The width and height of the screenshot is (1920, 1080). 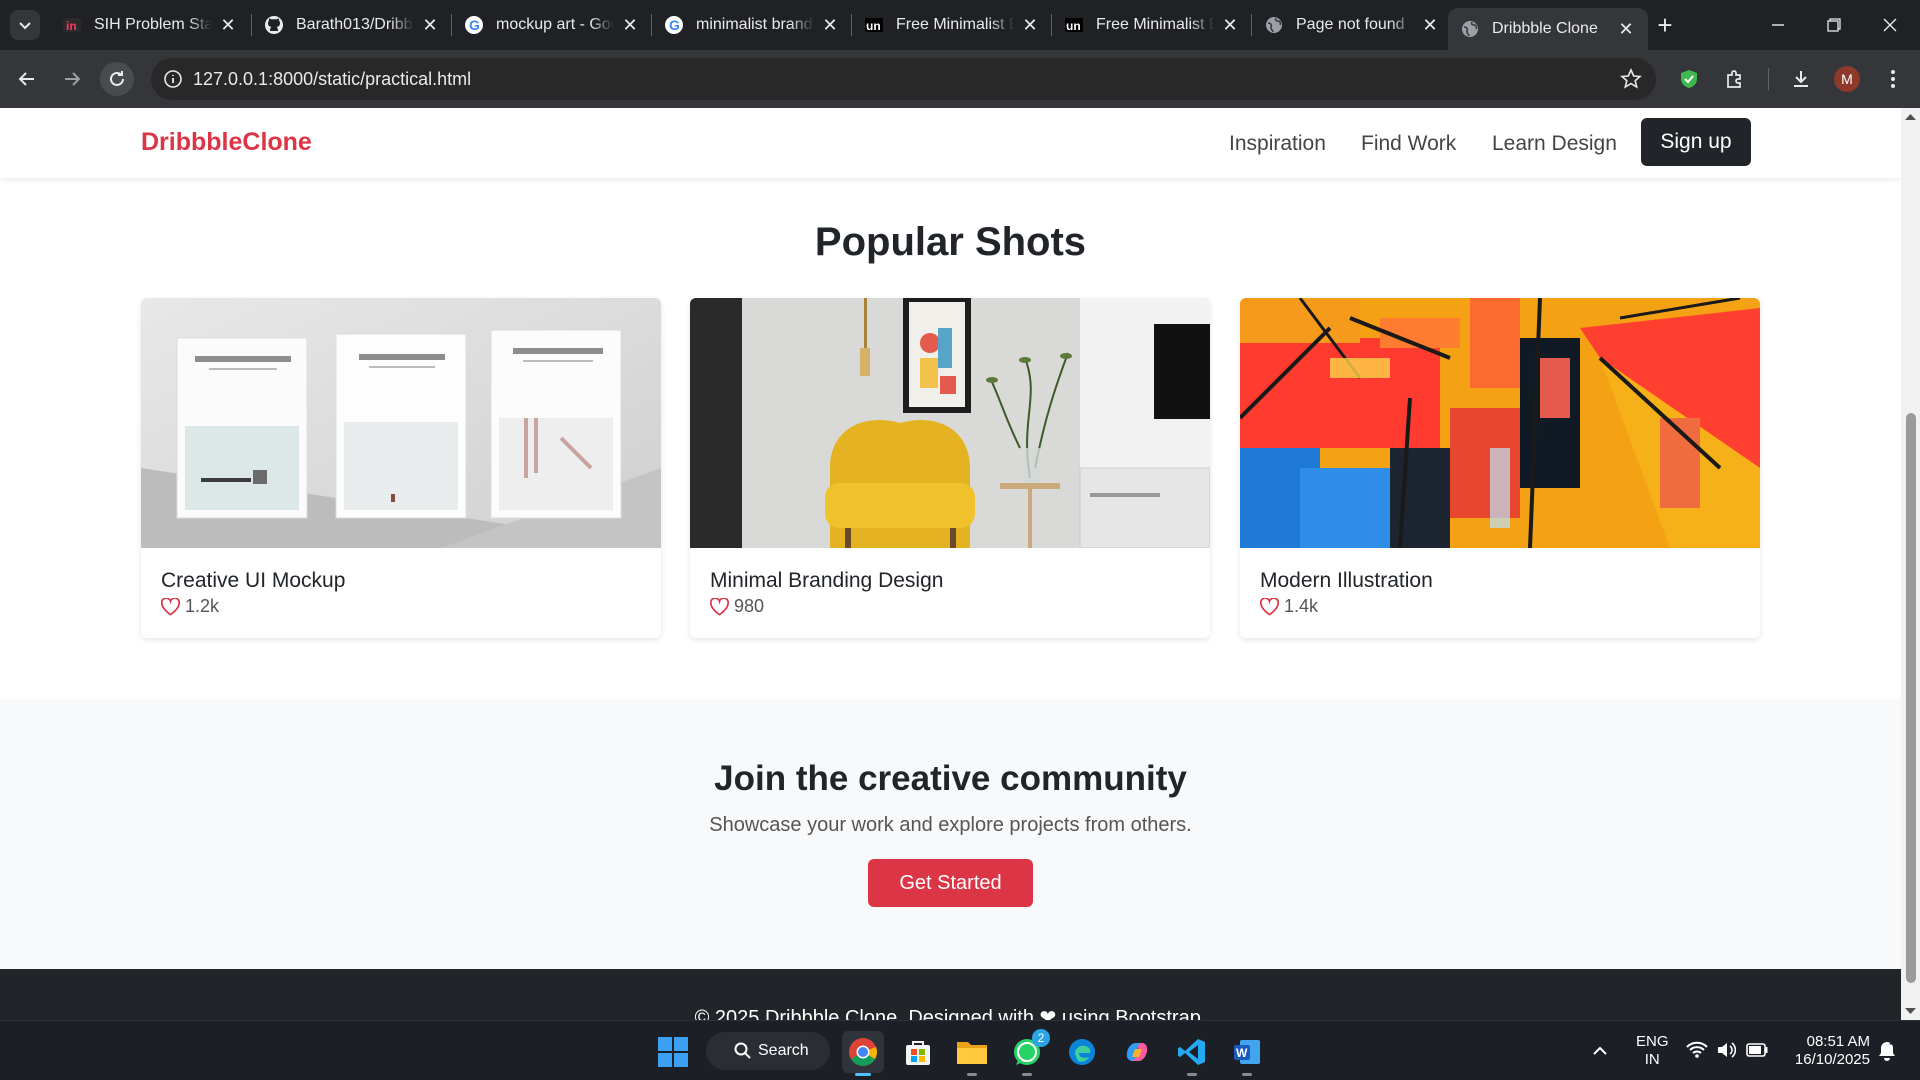 I want to click on search-icon, so click(x=742, y=1050).